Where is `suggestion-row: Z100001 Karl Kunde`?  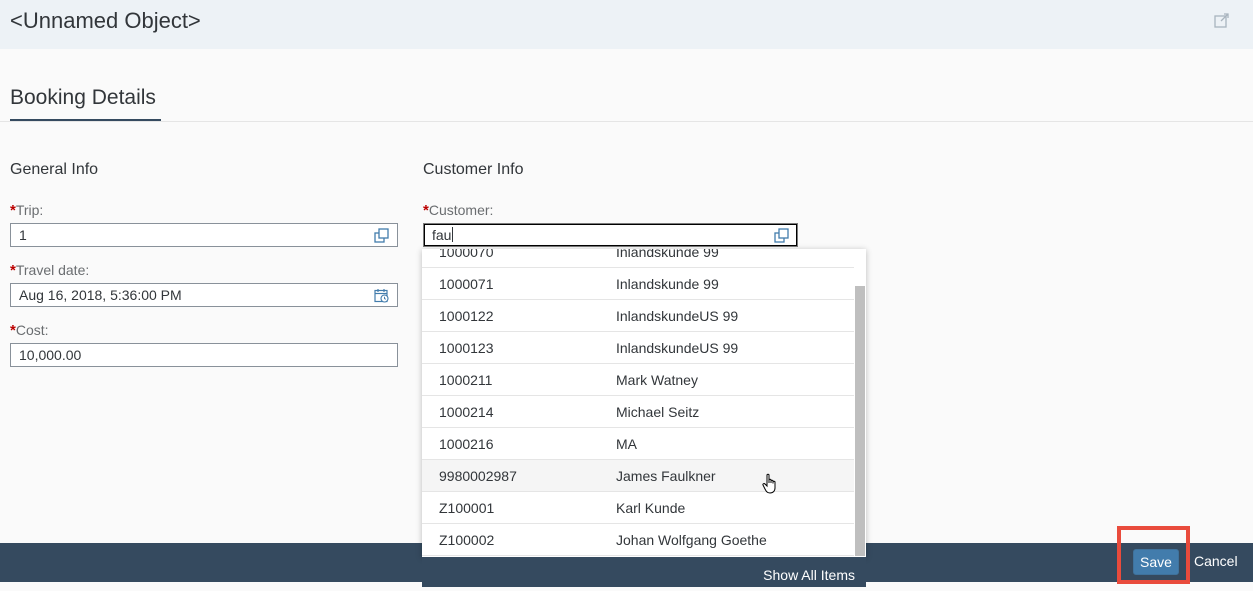 suggestion-row: Z100001 Karl Kunde is located at coordinates (638, 508).